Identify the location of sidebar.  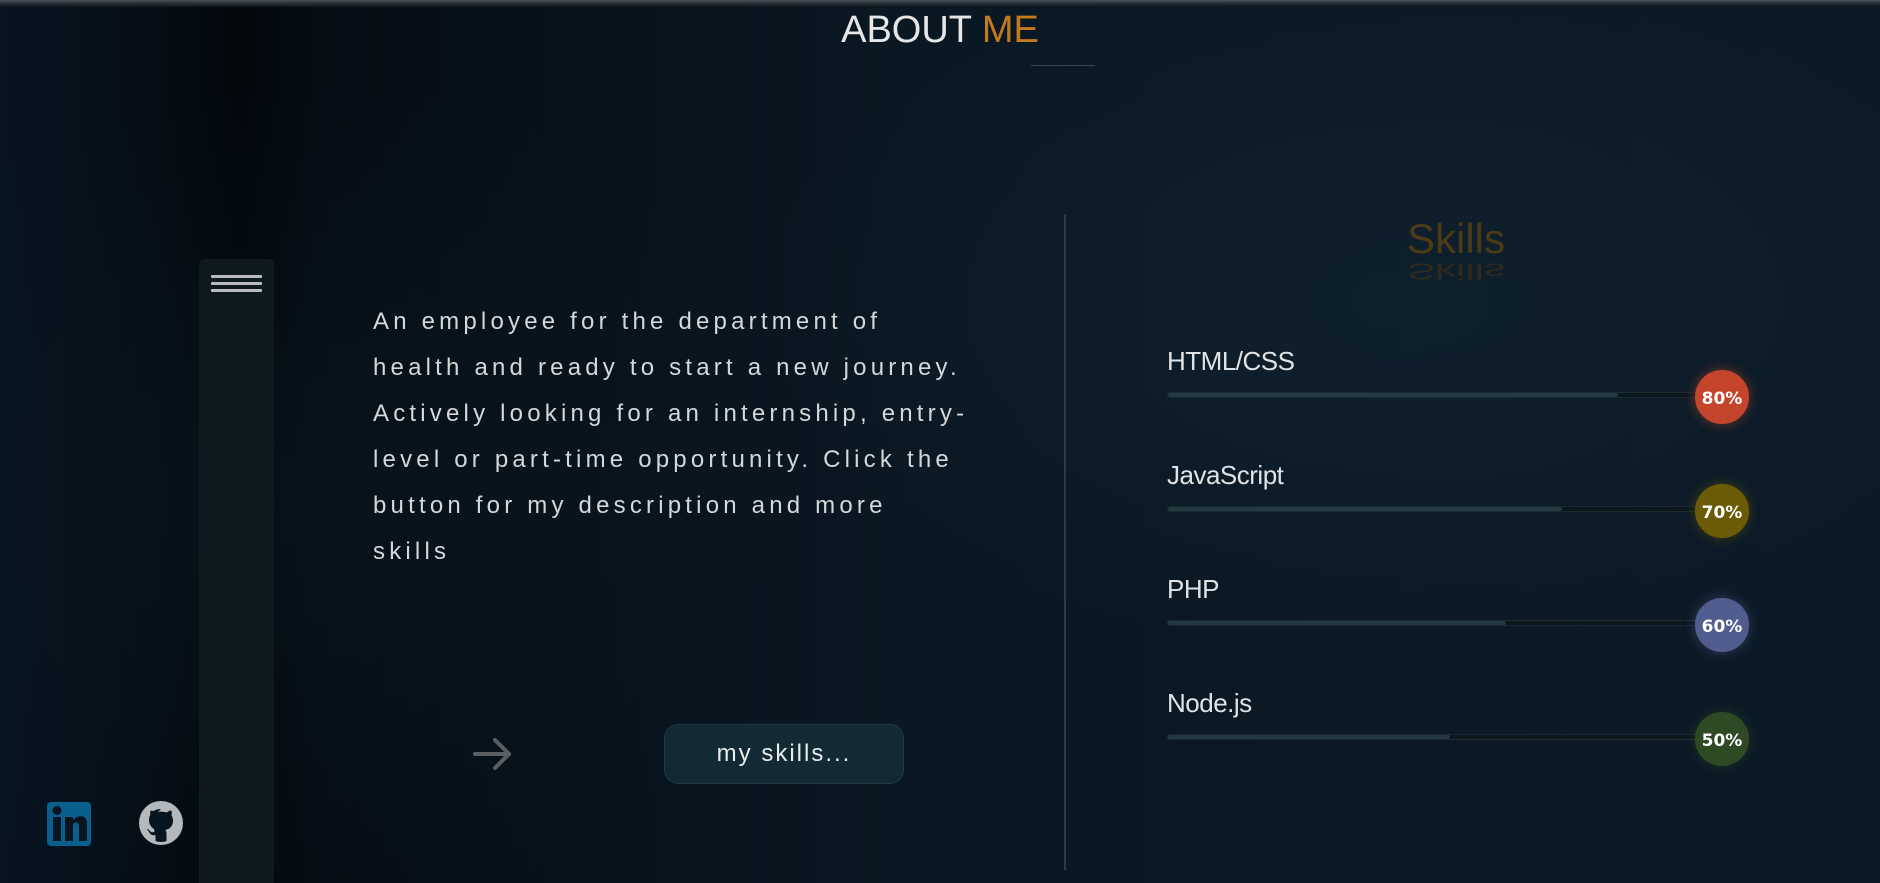
(236, 571).